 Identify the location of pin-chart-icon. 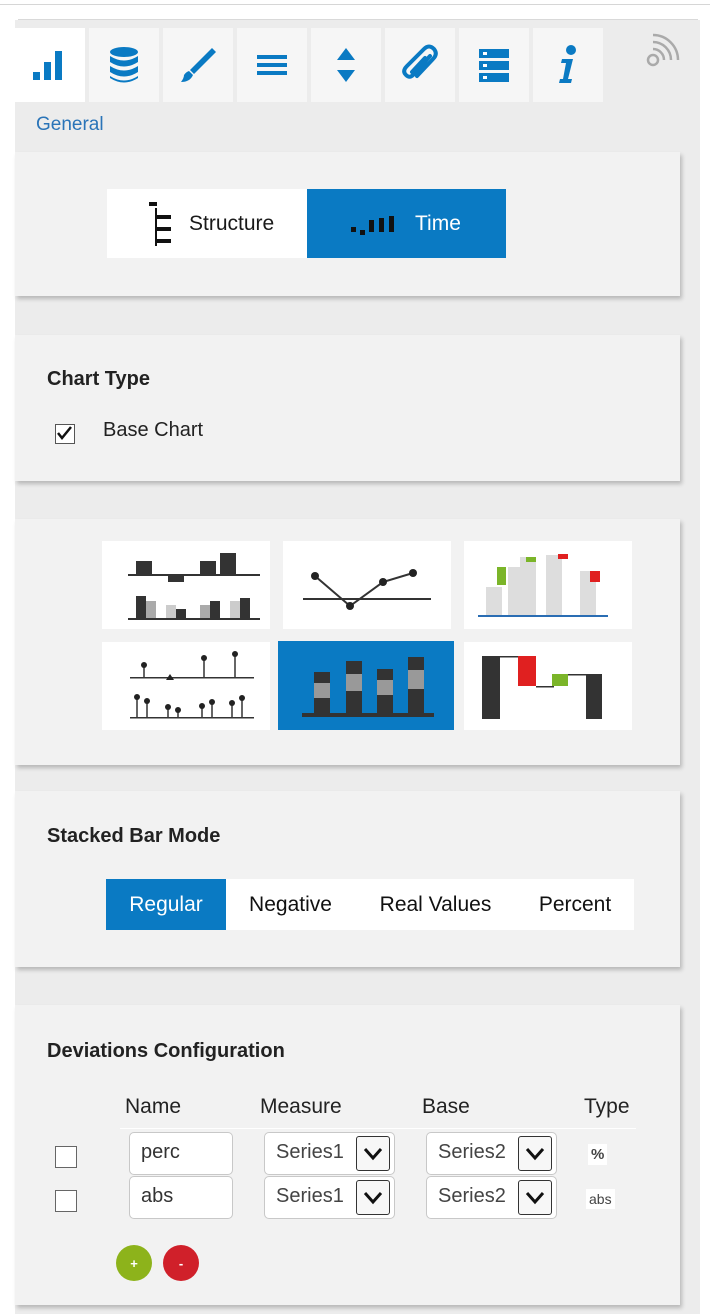
(192, 685).